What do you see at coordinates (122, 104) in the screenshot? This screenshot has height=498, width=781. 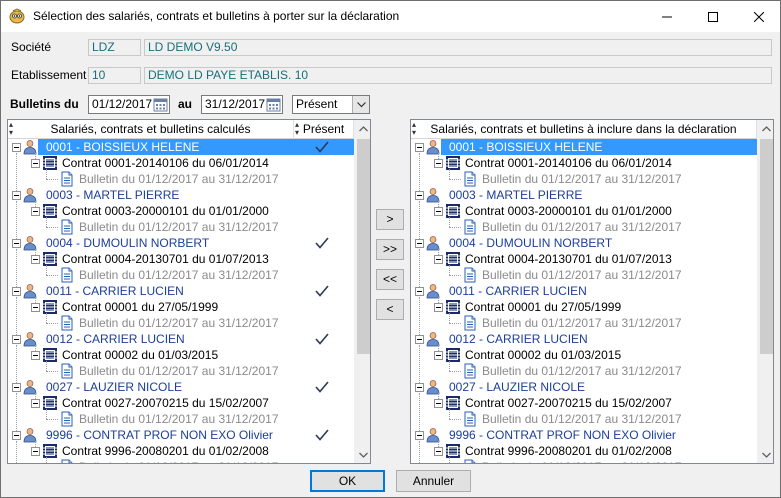 I see `date-from-value: 01/12/2017` at bounding box center [122, 104].